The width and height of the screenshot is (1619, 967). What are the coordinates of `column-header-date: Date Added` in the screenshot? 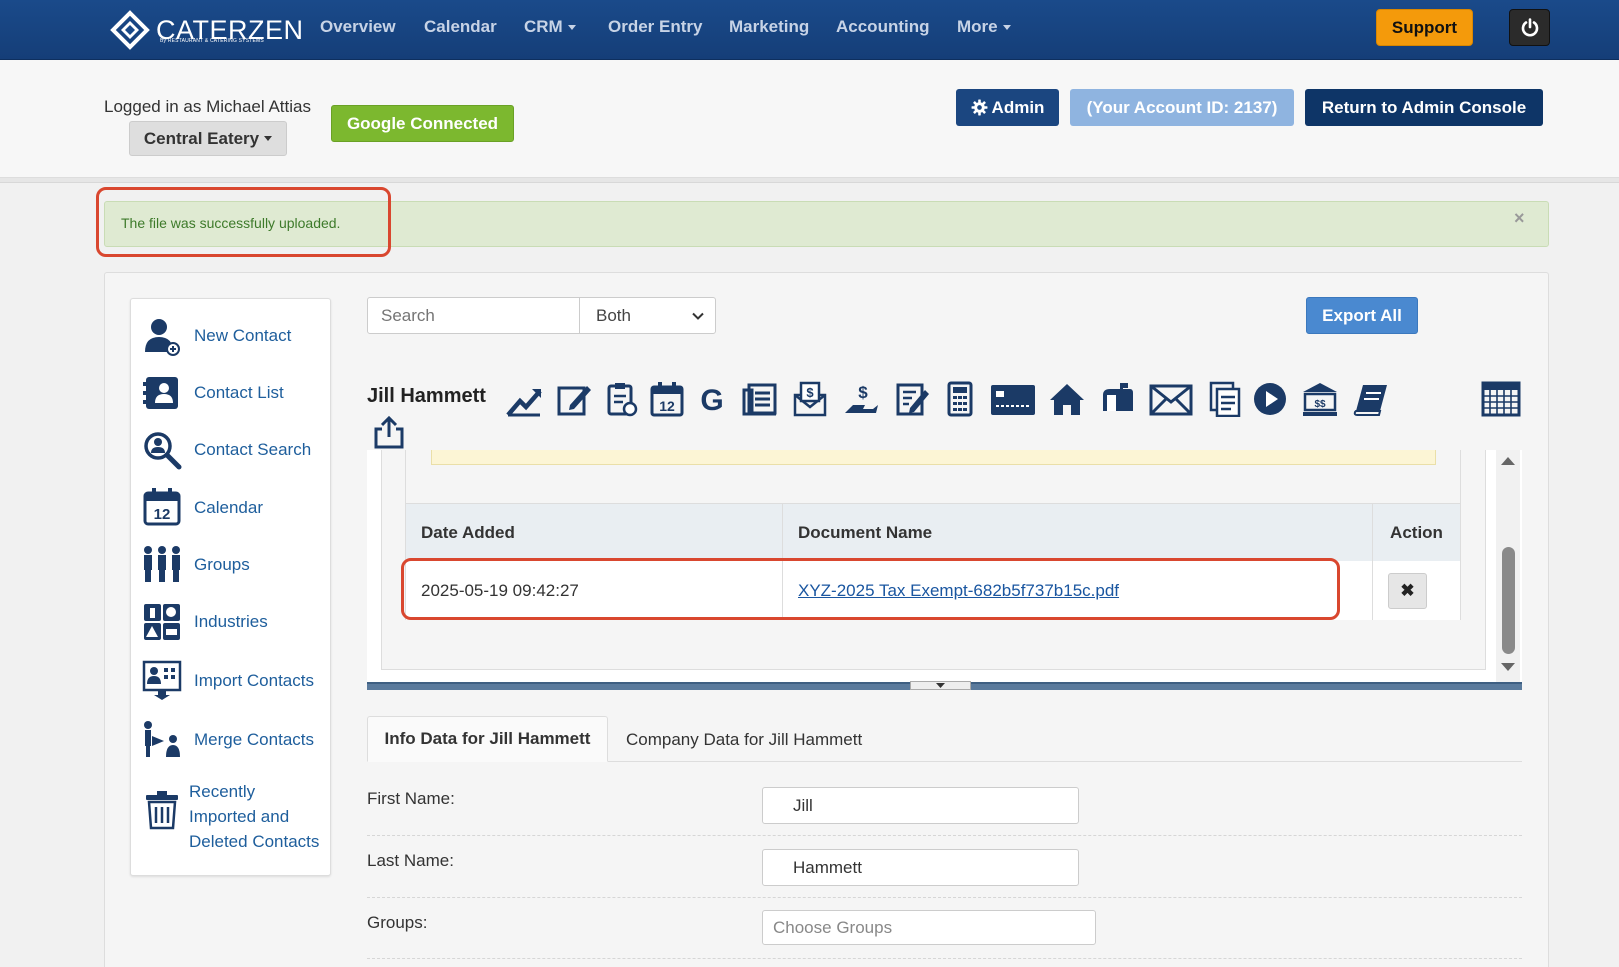 It's located at (594, 532).